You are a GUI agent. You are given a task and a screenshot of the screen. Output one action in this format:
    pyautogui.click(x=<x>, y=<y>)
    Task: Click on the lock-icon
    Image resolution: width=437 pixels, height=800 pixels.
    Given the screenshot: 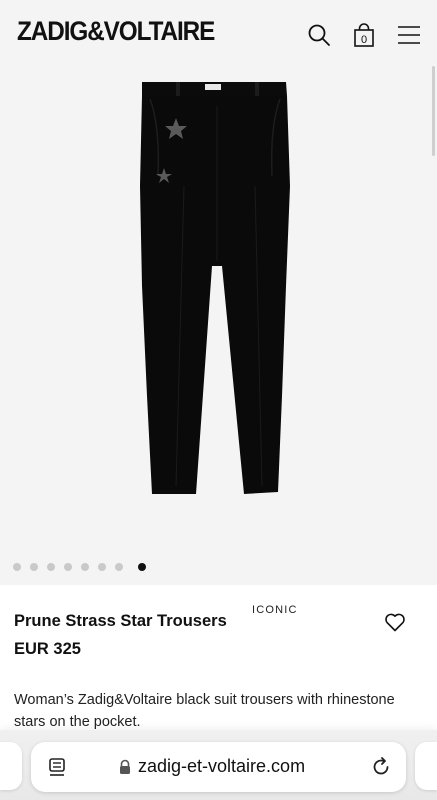 What is the action you would take?
    pyautogui.click(x=125, y=766)
    